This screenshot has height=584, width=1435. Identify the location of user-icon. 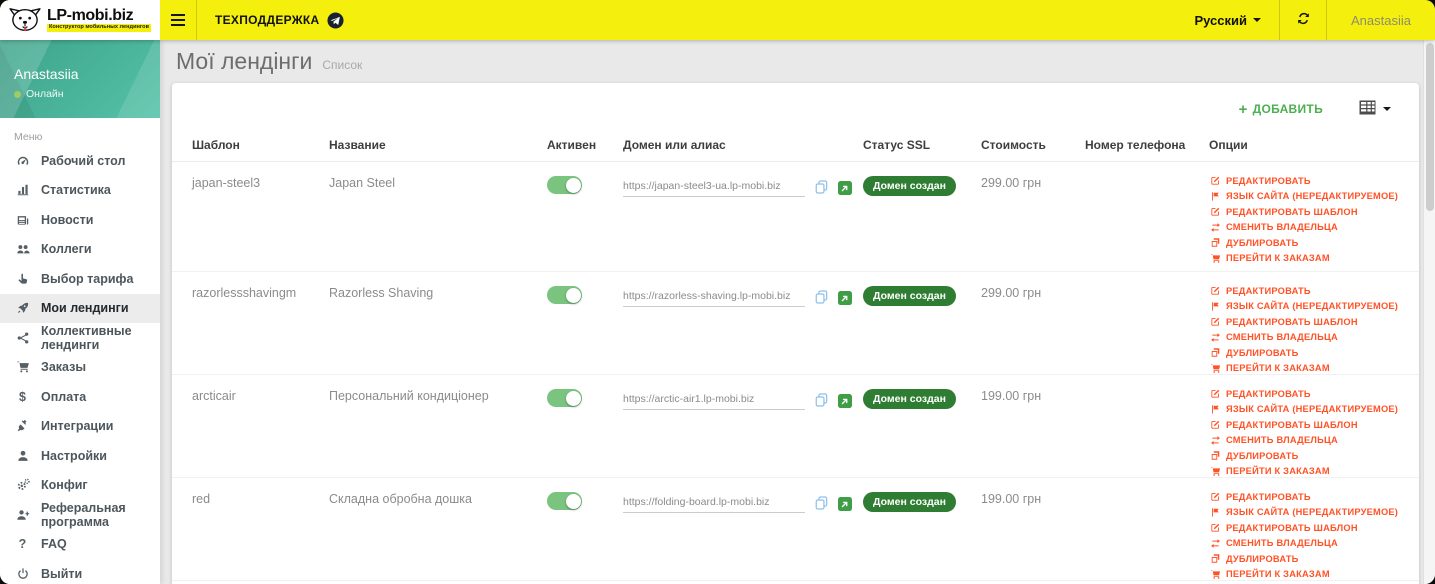
(22, 456).